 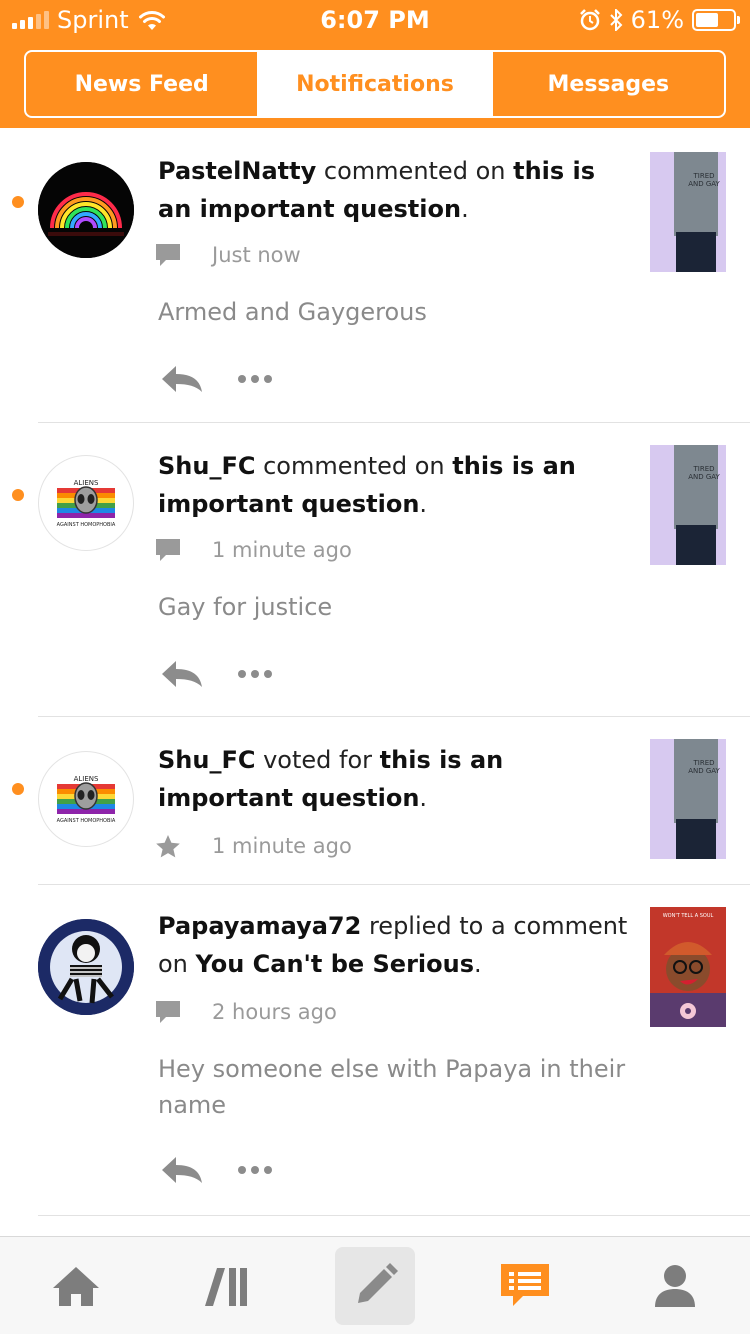 I want to click on bluetooth-icon, so click(x=616, y=20).